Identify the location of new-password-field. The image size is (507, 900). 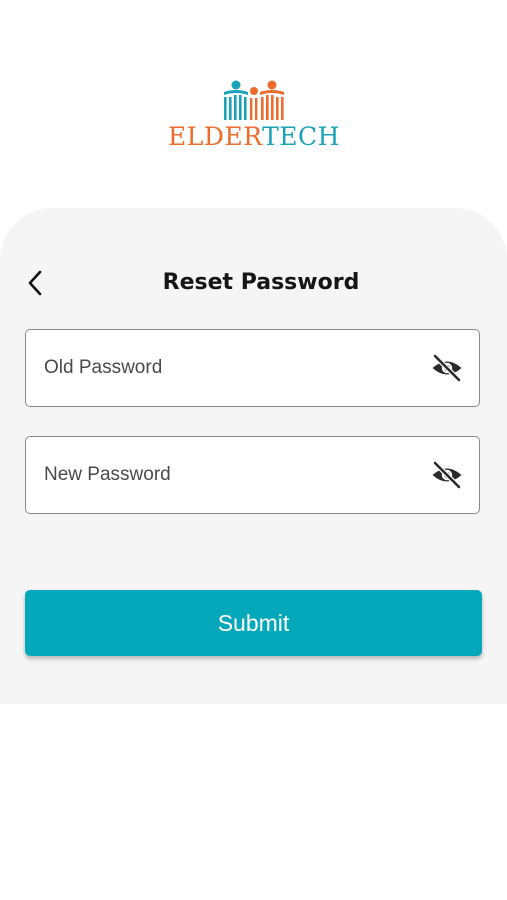
(252, 475).